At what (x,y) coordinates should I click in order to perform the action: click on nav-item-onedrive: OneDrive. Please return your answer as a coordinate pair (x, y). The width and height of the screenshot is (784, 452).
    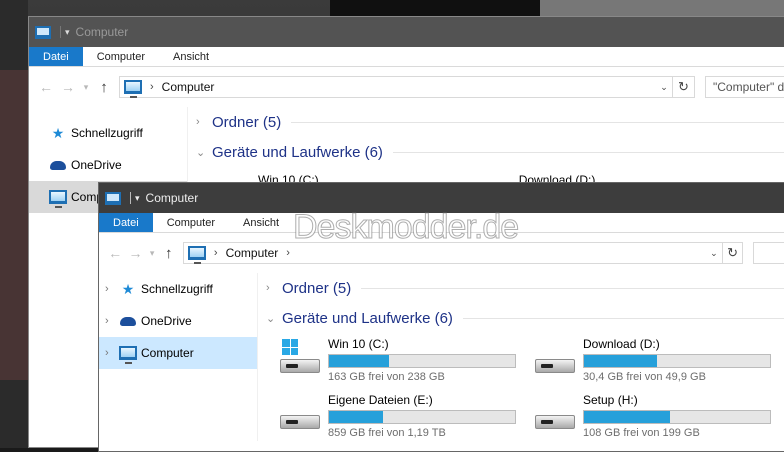
    Looking at the image, I should click on (108, 165).